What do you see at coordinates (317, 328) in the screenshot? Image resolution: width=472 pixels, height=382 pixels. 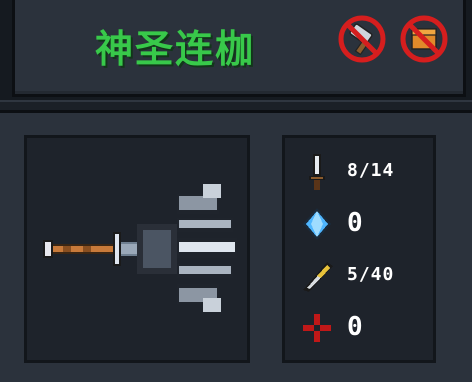 I see `crosshair-accuracy-icon` at bounding box center [317, 328].